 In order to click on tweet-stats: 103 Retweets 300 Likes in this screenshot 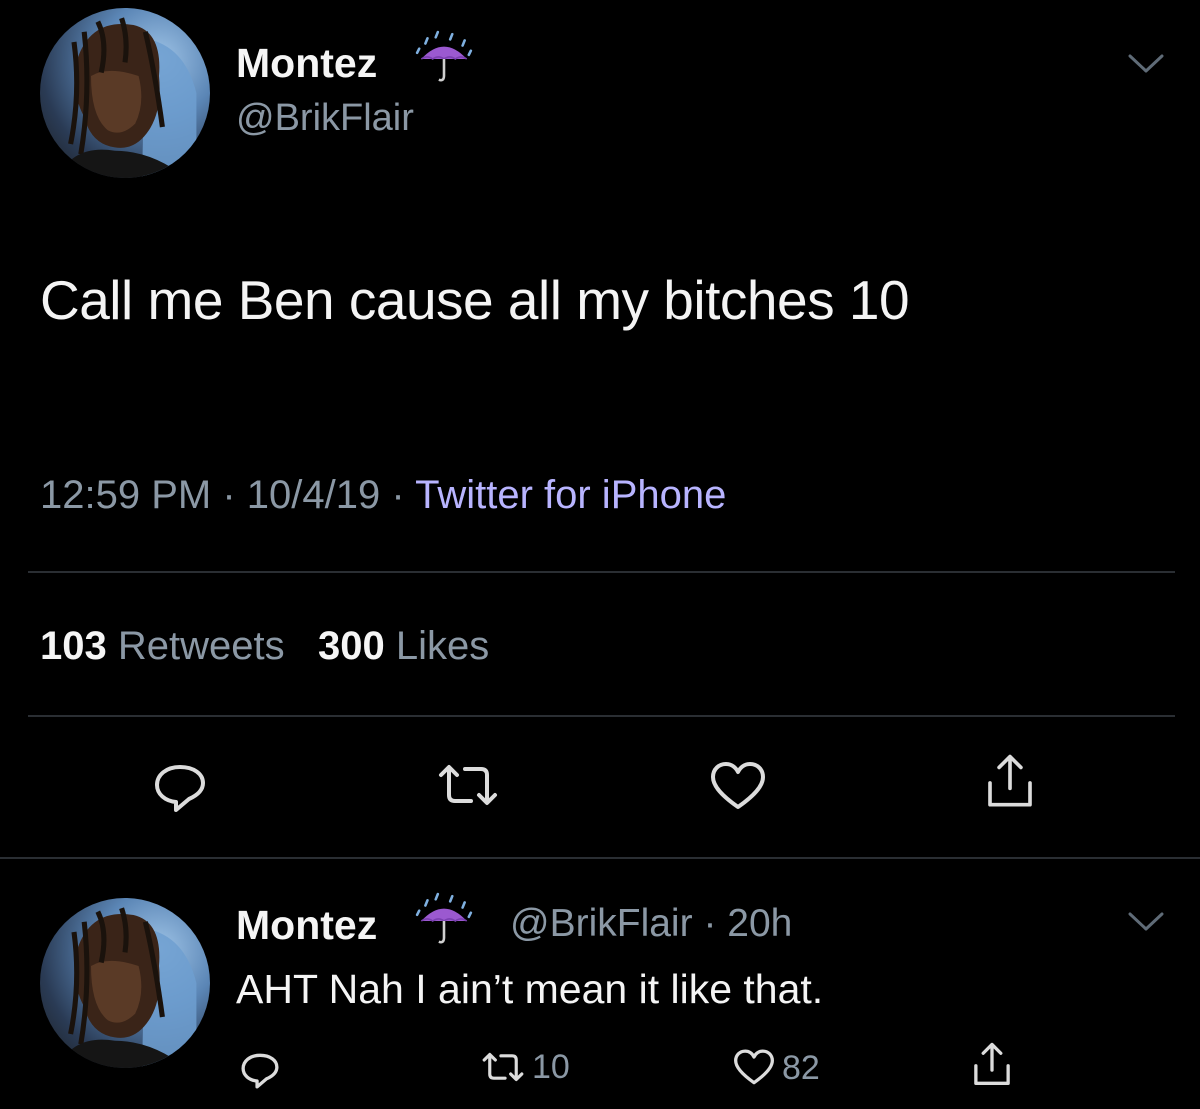, I will do `click(264, 646)`.